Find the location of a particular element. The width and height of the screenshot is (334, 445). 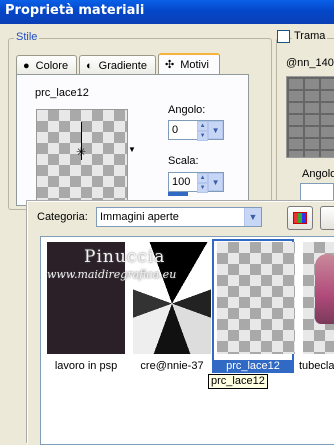

angle-value: 0 is located at coordinates (175, 130).